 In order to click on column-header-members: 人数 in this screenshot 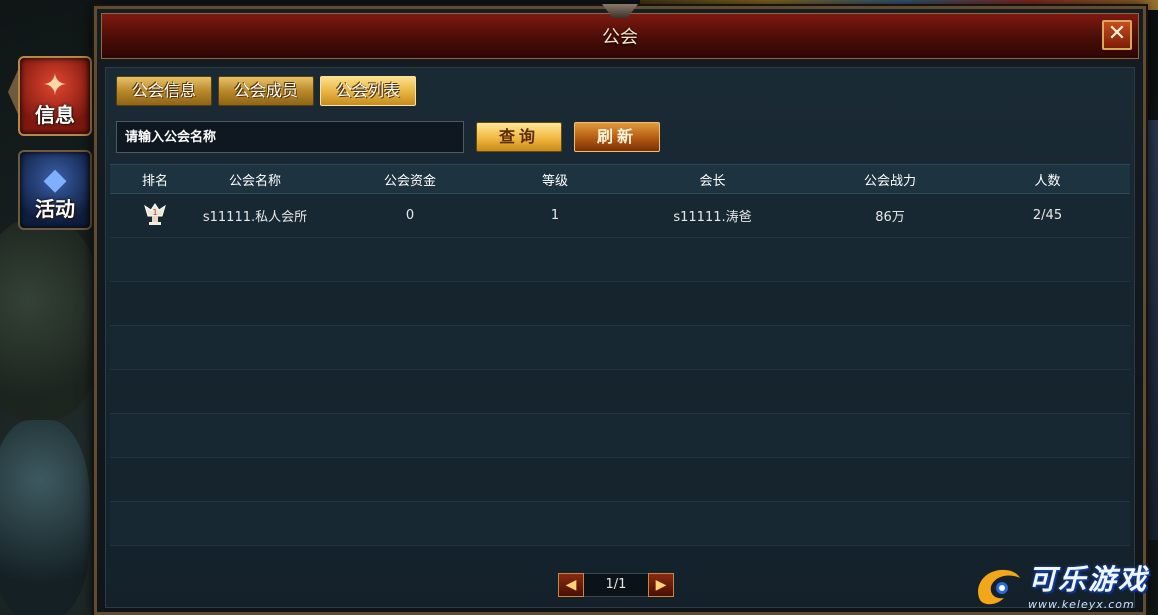, I will do `click(1047, 181)`.